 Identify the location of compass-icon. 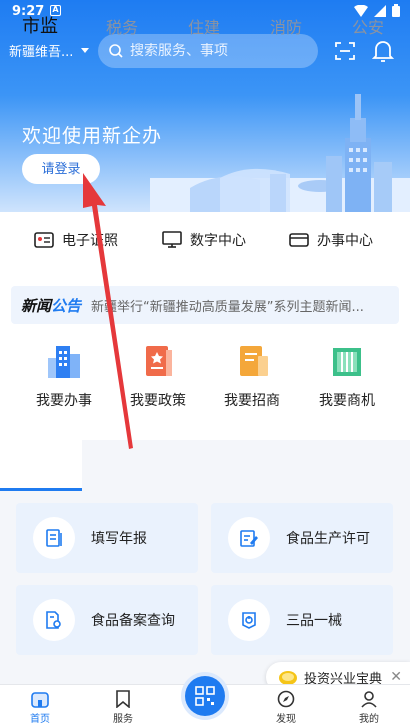
(286, 699).